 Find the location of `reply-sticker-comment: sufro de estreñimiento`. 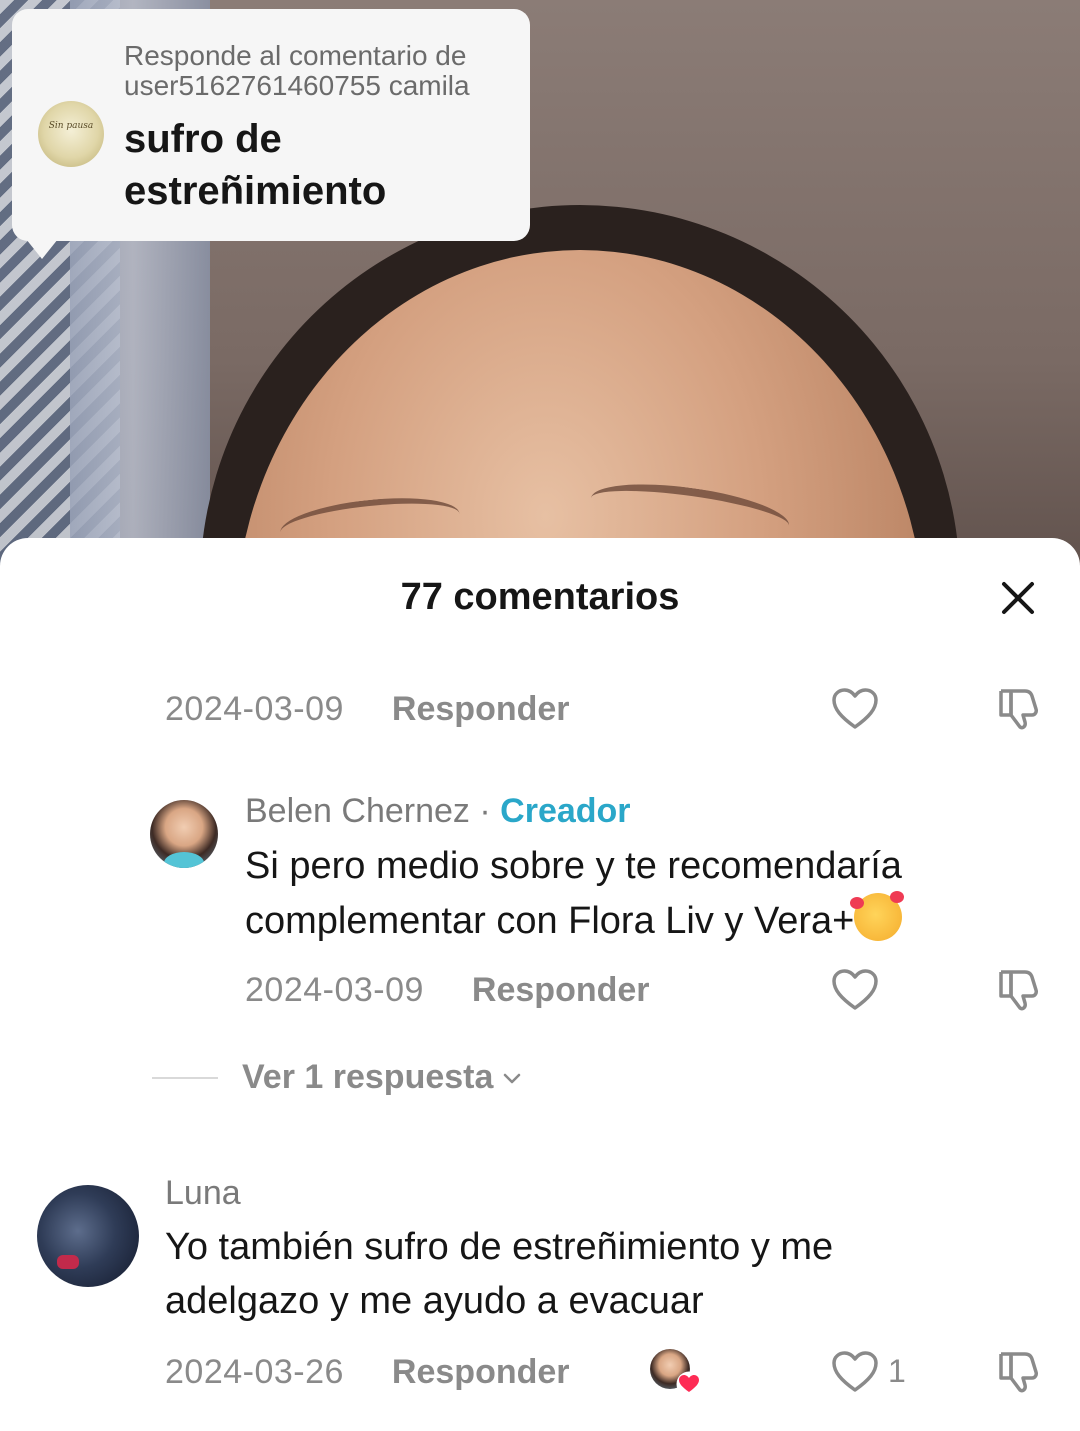

reply-sticker-comment: sufro de estreñimiento is located at coordinates (255, 165).